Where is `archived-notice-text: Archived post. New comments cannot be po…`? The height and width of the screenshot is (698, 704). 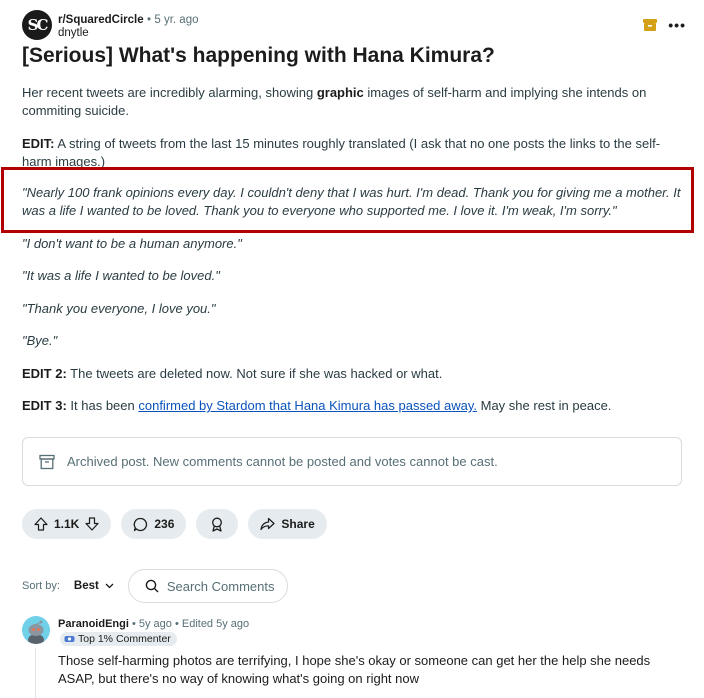
archived-notice-text: Archived post. New comments cannot be po… is located at coordinates (282, 461).